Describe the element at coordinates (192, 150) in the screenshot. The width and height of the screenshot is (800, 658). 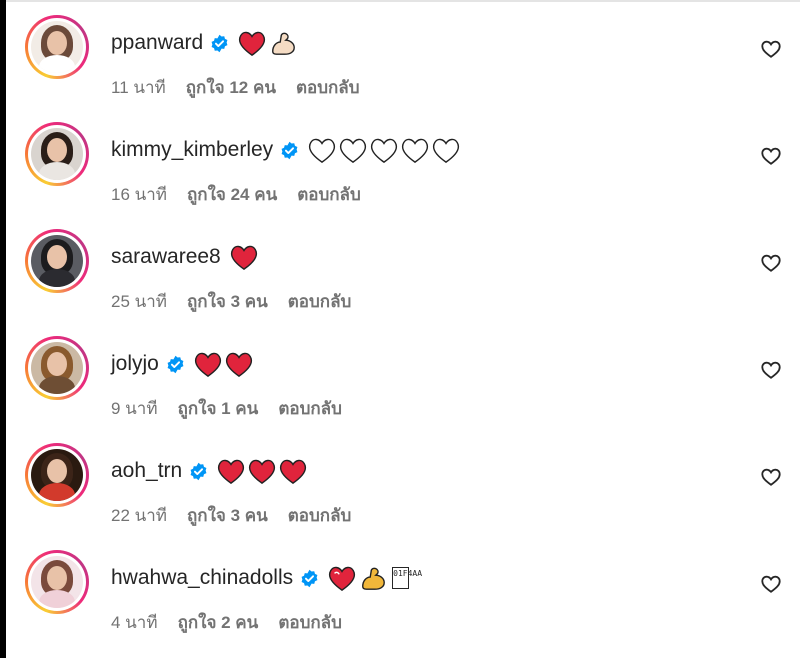
I see `username: kimmy_kimberley` at that location.